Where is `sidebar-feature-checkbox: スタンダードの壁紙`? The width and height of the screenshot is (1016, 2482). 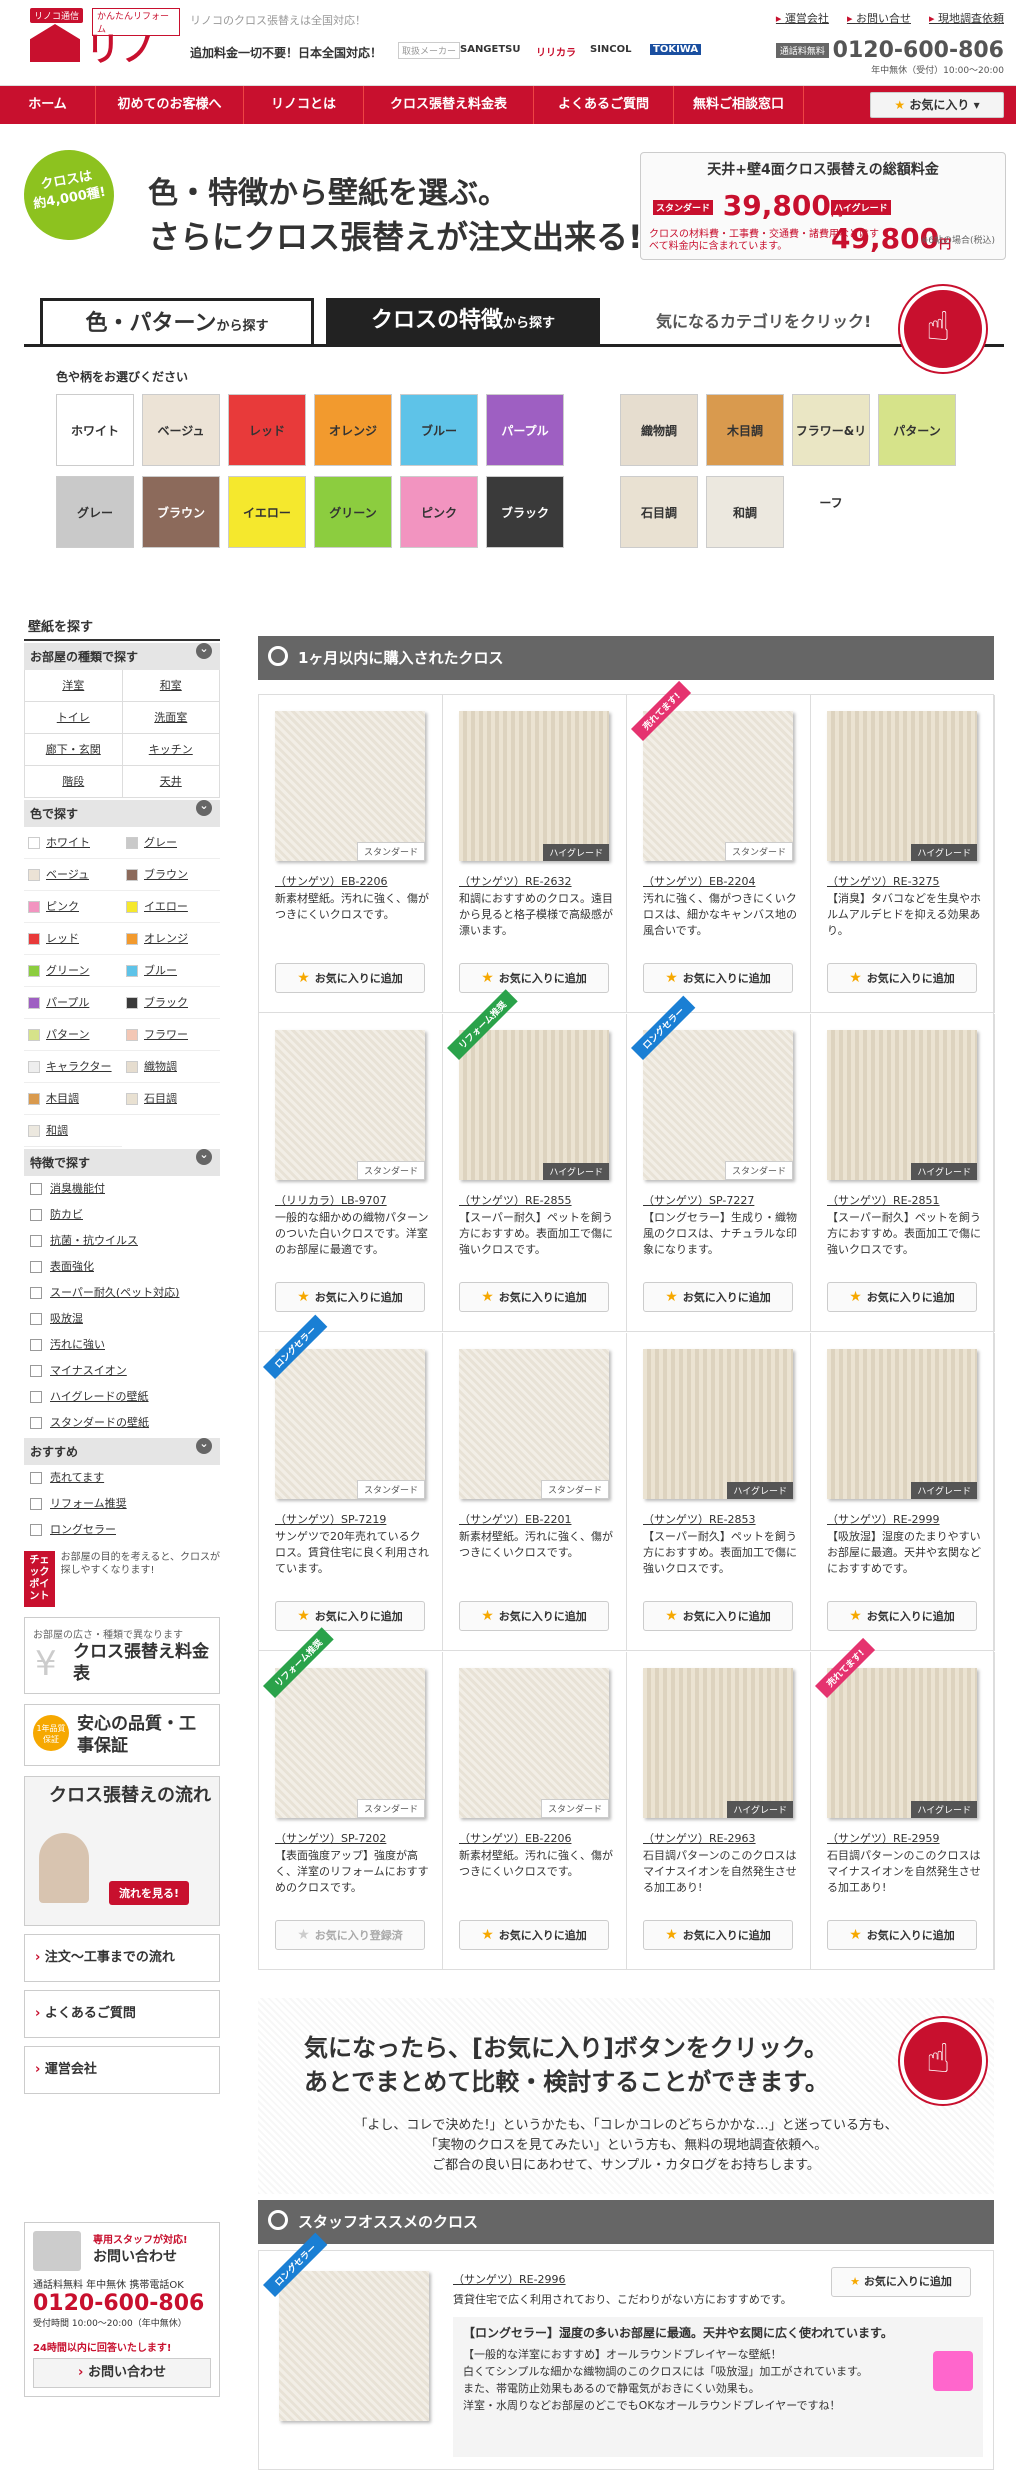 sidebar-feature-checkbox: スタンダードの壁紙 is located at coordinates (122, 1423).